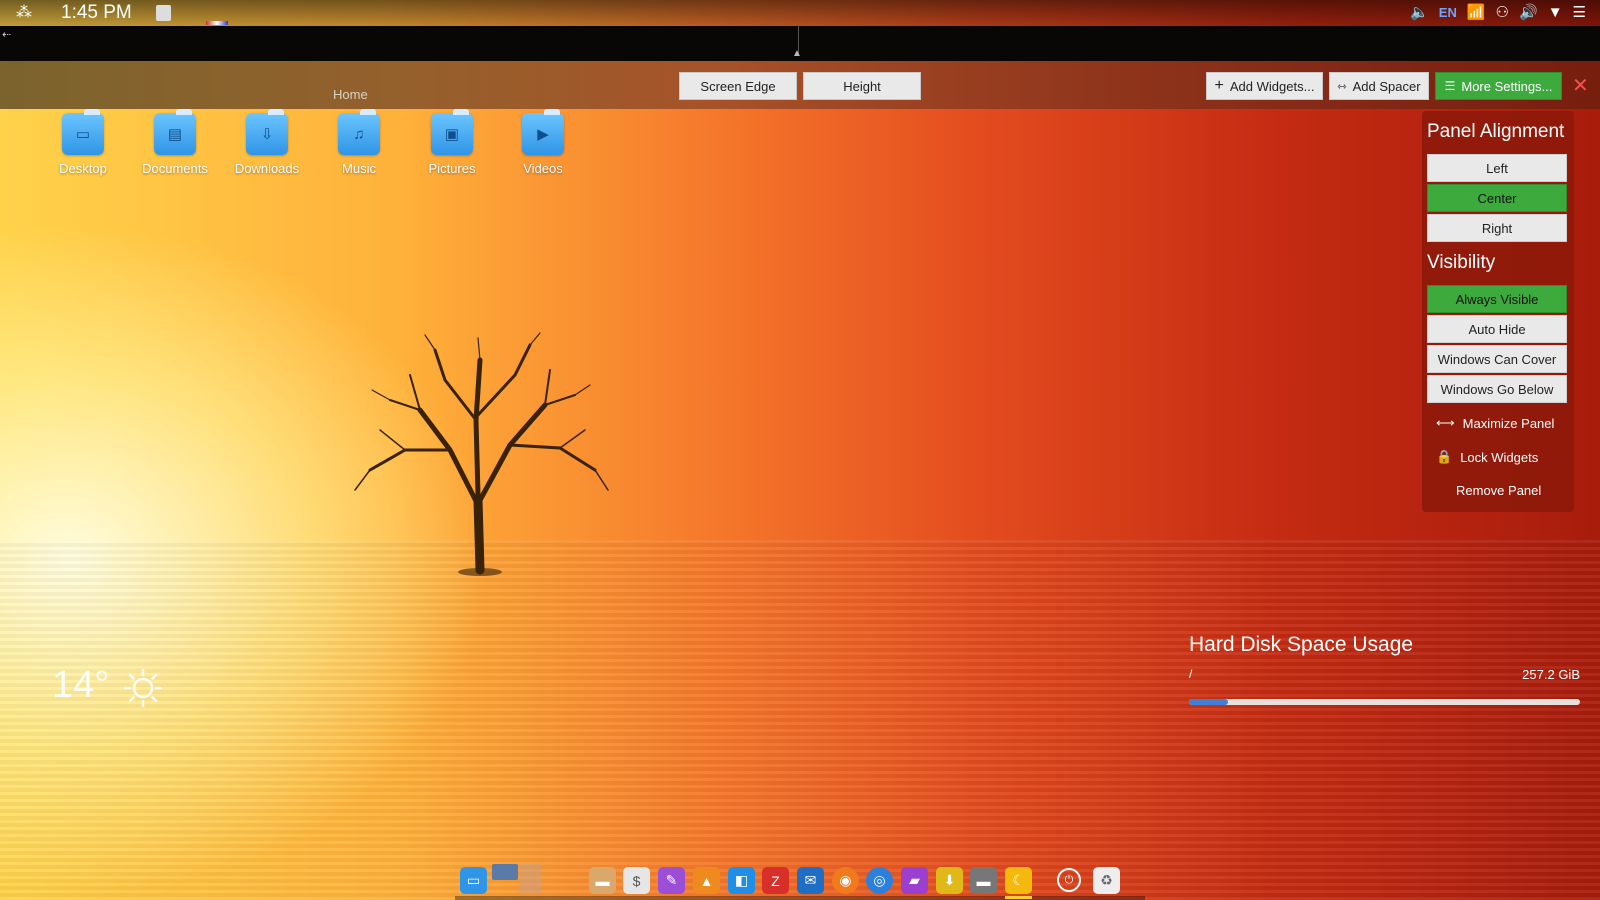  I want to click on remove-panel-button: Remove Panel, so click(1498, 490).